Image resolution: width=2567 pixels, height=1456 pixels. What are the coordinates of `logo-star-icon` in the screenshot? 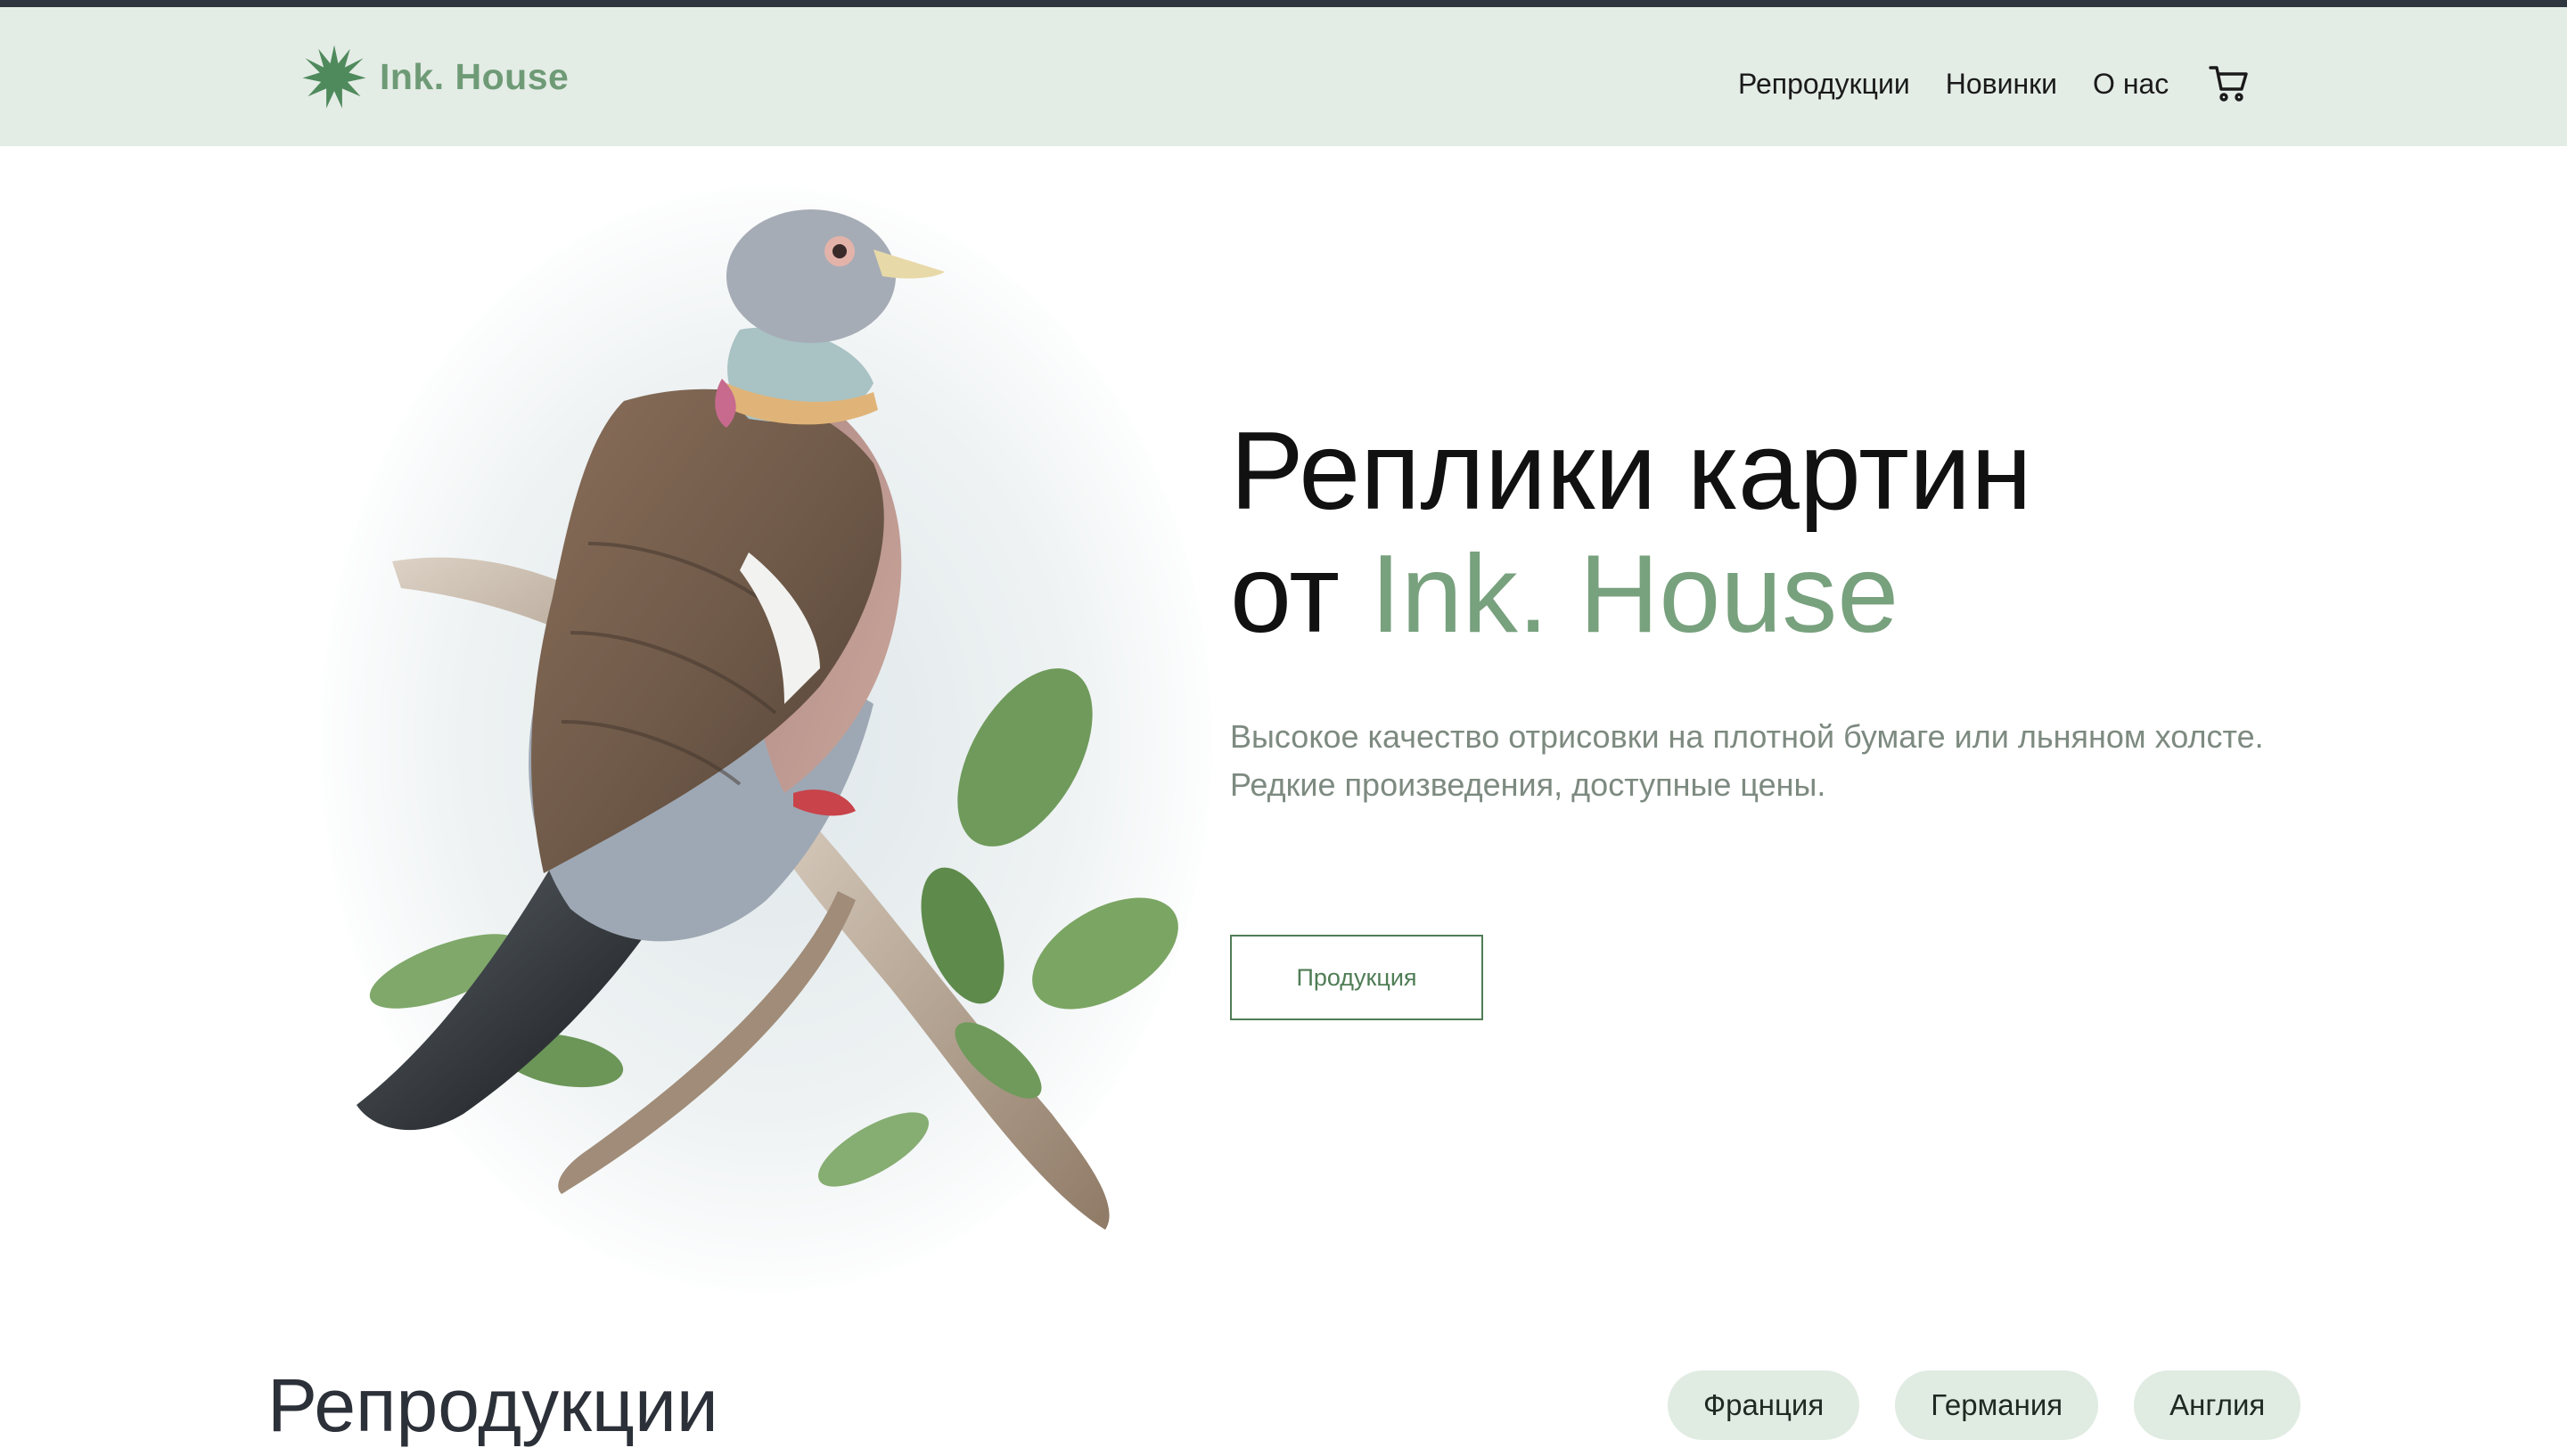 It's located at (334, 77).